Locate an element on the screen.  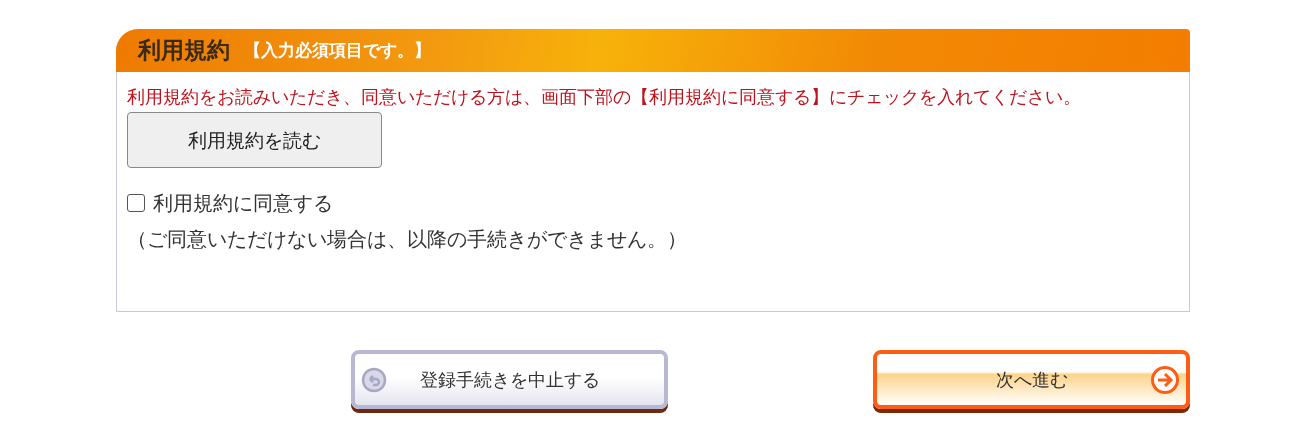
note-text: （ご同意いただけない場合は、以降の手続きができません。） is located at coordinates (407, 239).